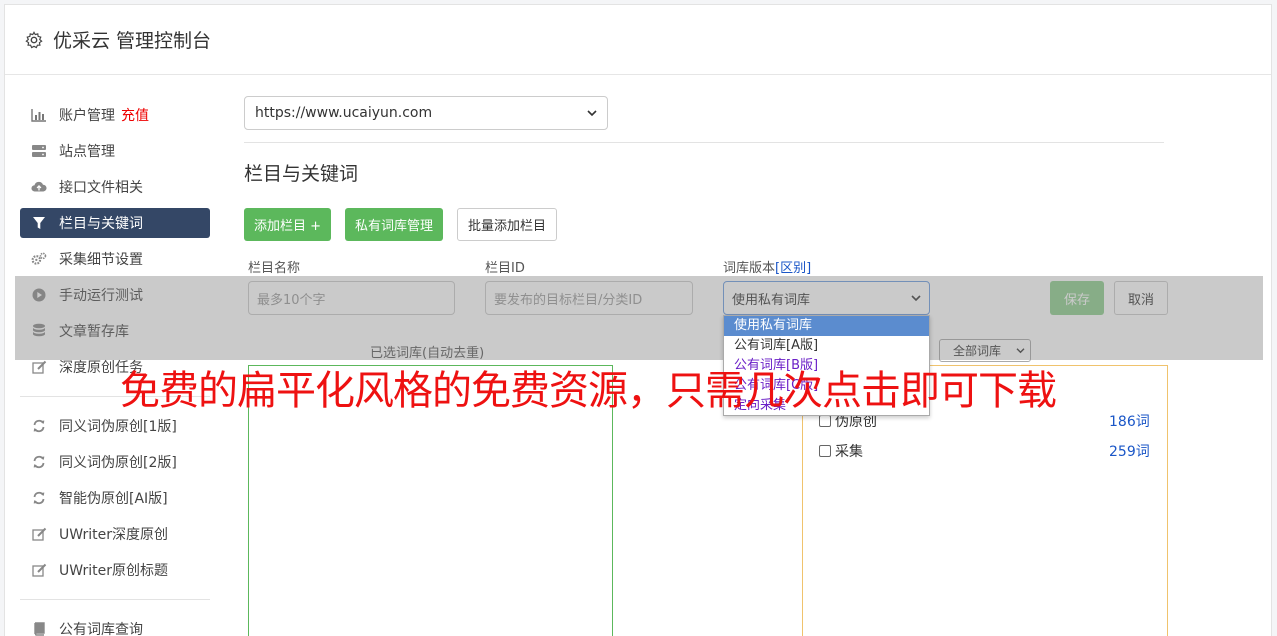  I want to click on dropdown-option: 公有词库[A版], so click(826, 346).